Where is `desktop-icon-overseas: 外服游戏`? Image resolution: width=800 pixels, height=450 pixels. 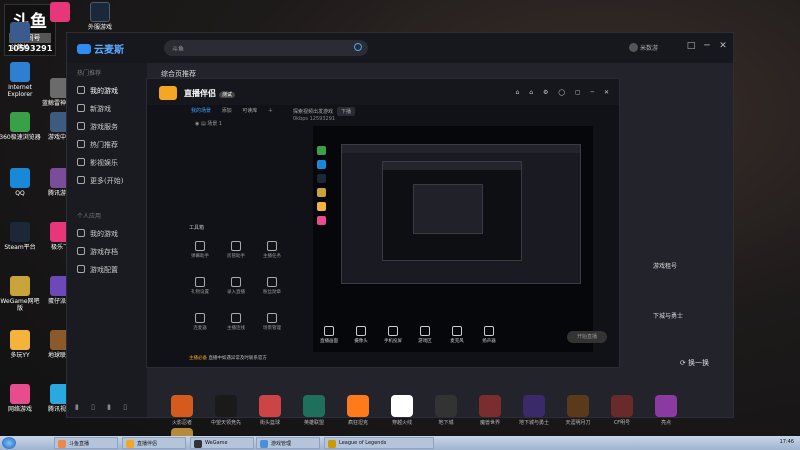 desktop-icon-overseas: 外服游戏 is located at coordinates (100, 16).